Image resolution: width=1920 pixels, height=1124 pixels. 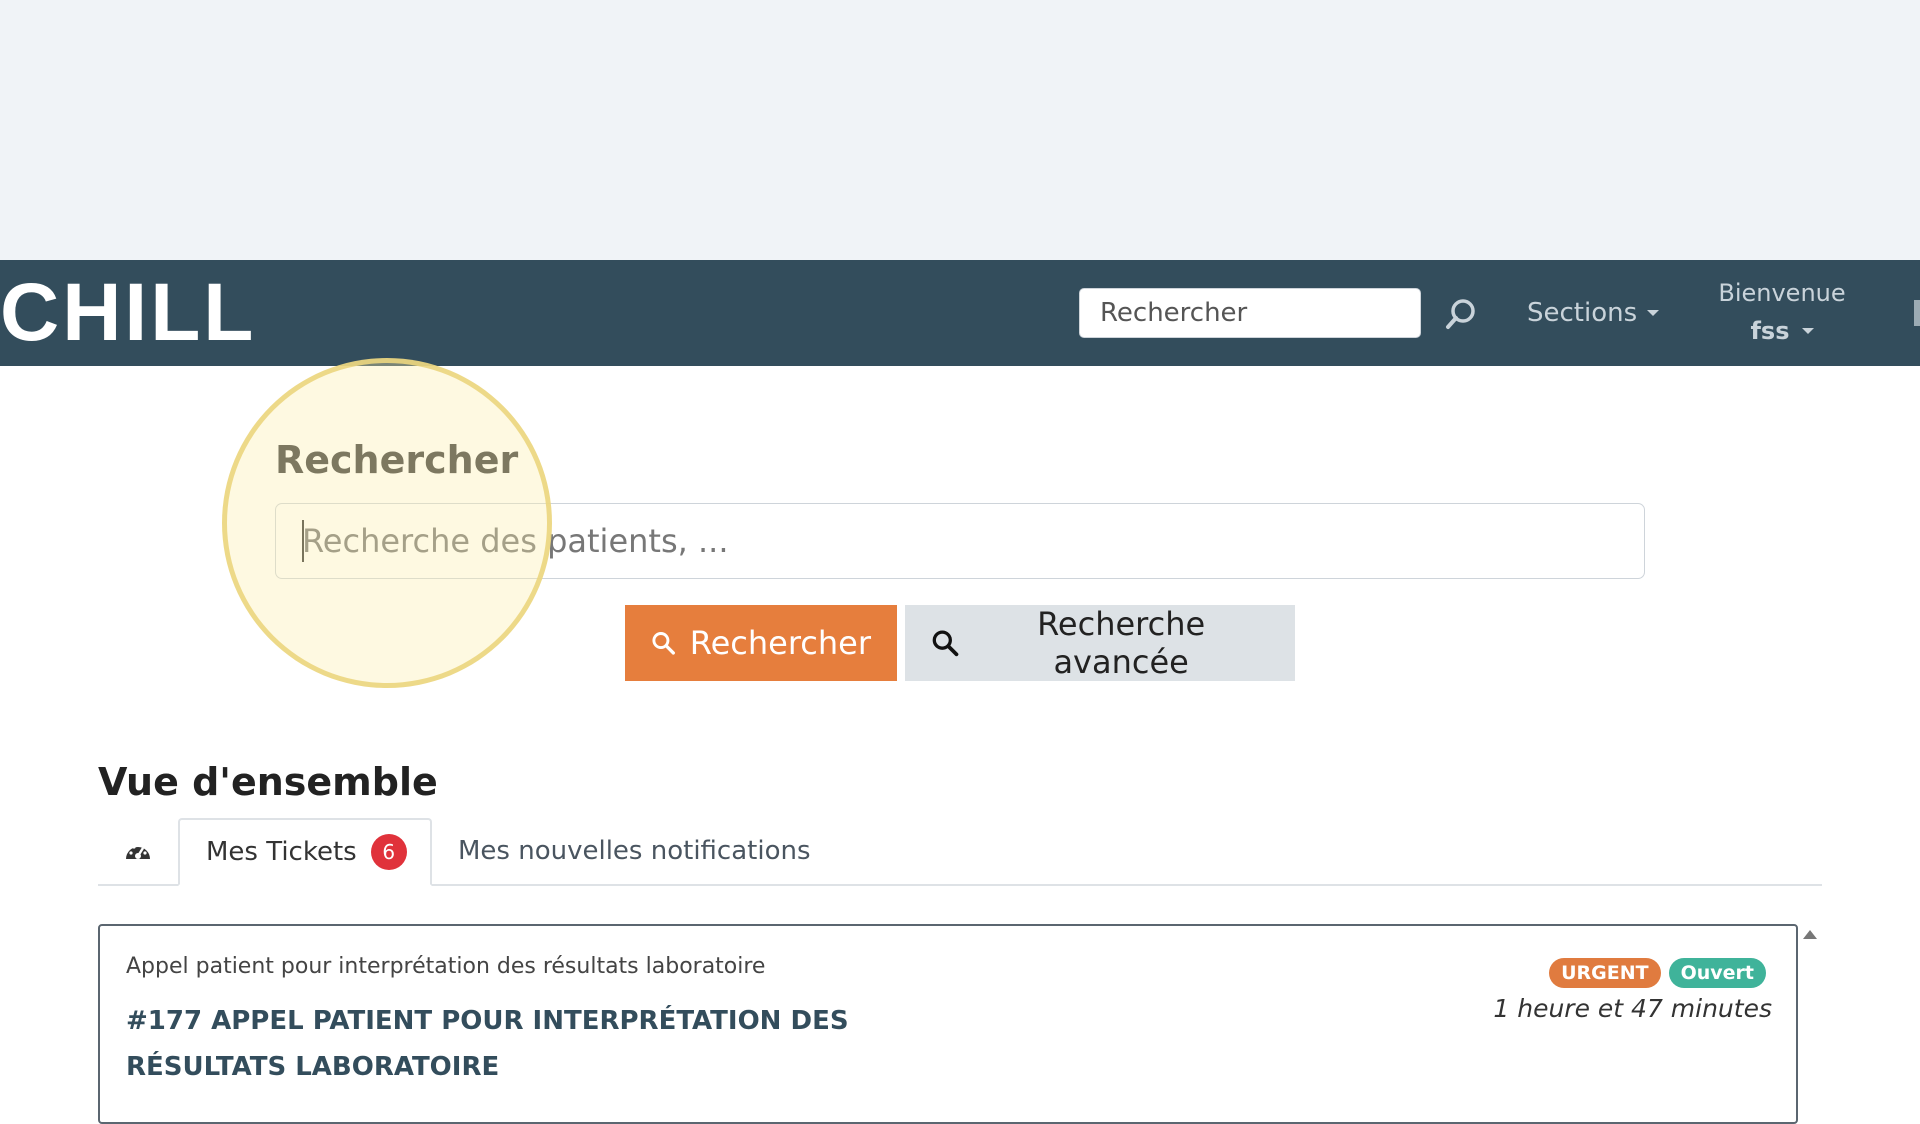 I want to click on top-navbar: CHILL Sections Bienvenue fss, so click(x=960, y=313).